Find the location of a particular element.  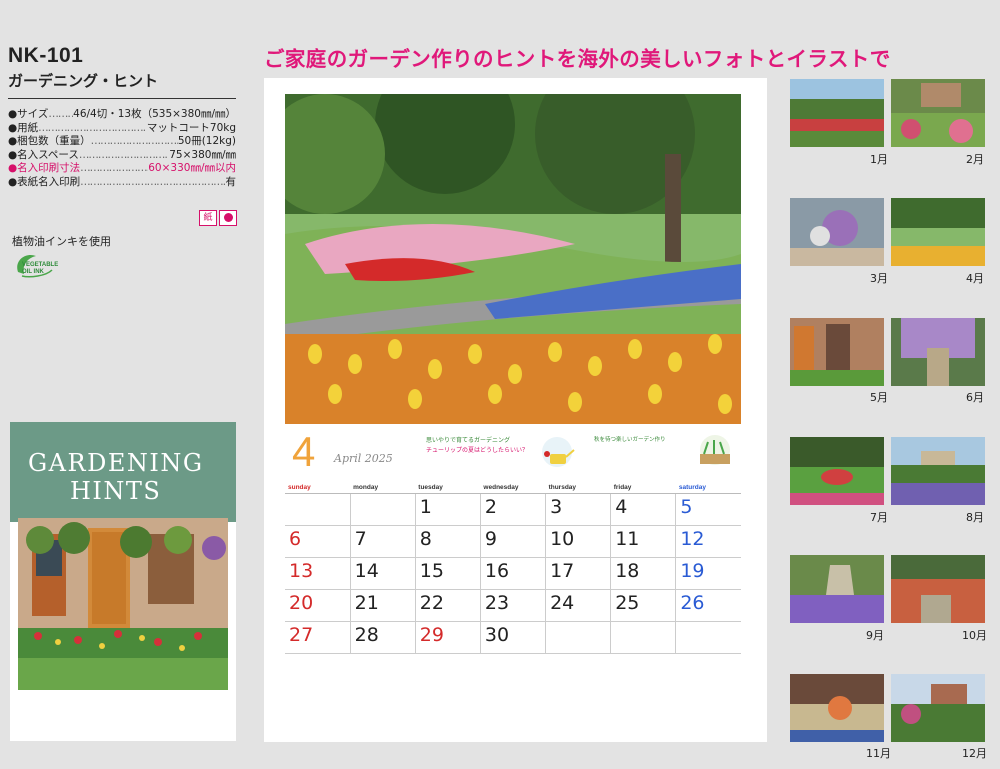

thumbnail-december is located at coordinates (938, 708).